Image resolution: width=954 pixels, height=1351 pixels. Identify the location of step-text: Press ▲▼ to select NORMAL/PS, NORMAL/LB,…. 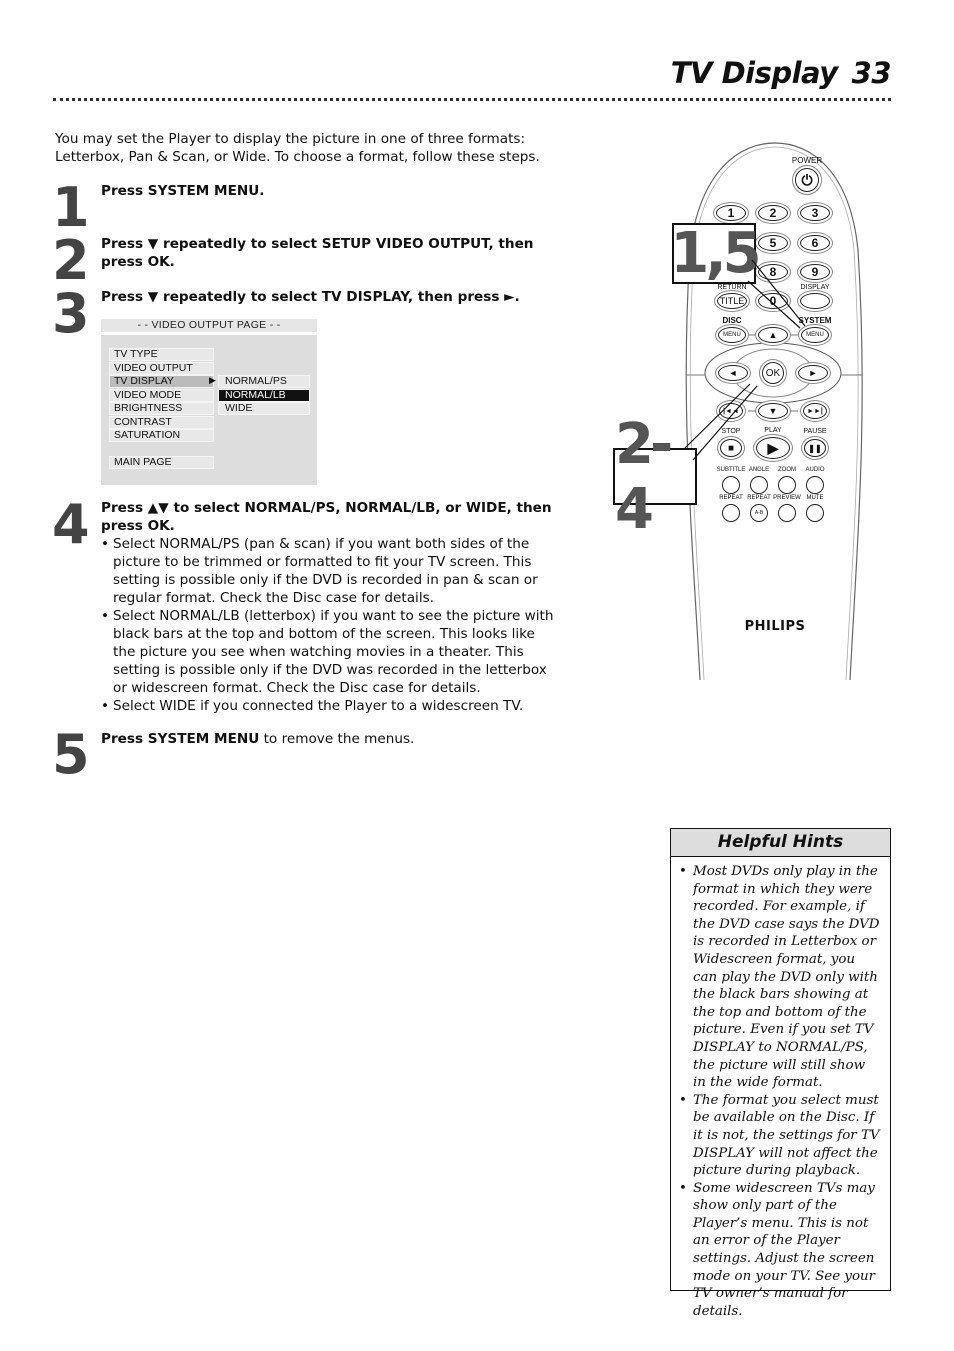
(328, 607).